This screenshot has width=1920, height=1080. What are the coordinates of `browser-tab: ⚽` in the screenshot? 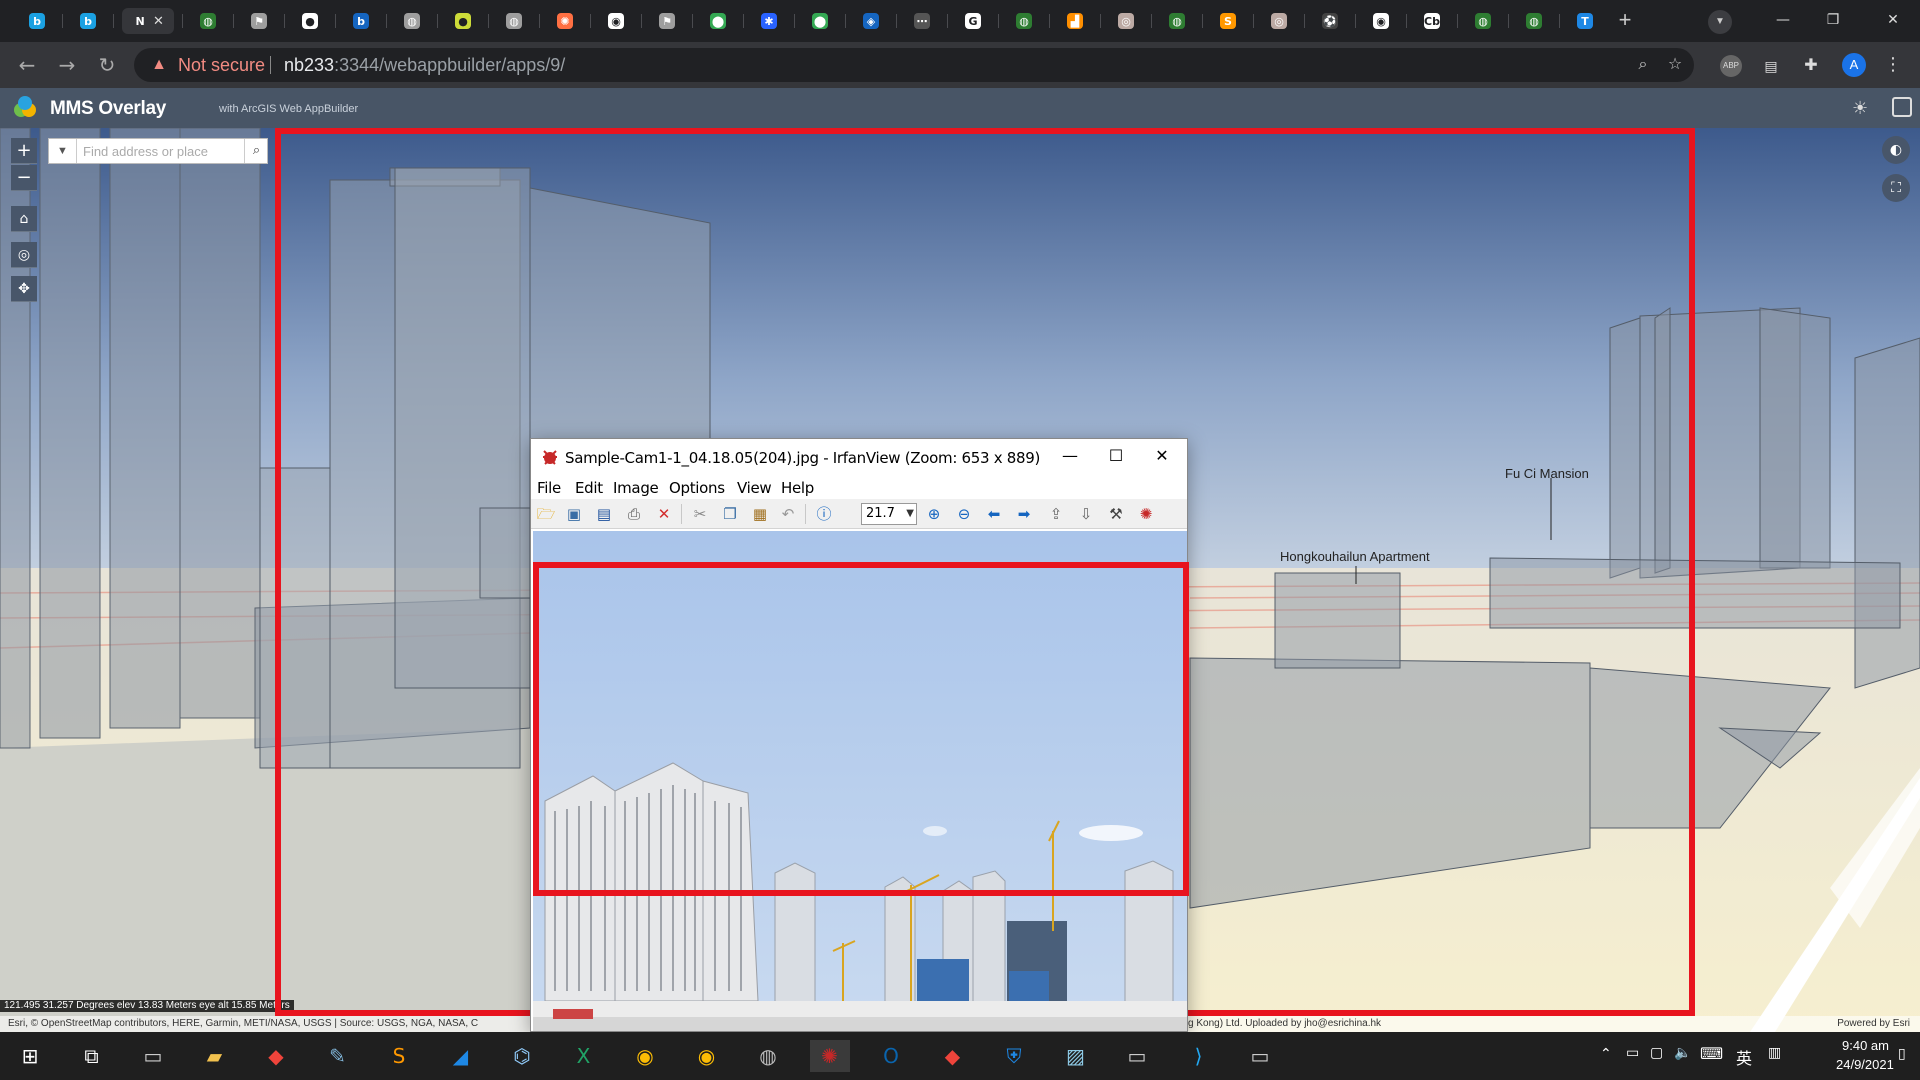 It's located at (1330, 21).